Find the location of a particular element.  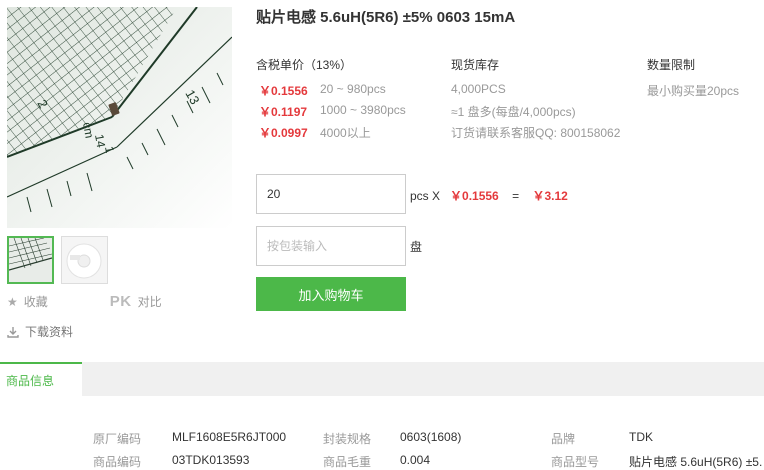

add-to-cart-button: 加入购物车 is located at coordinates (331, 294).